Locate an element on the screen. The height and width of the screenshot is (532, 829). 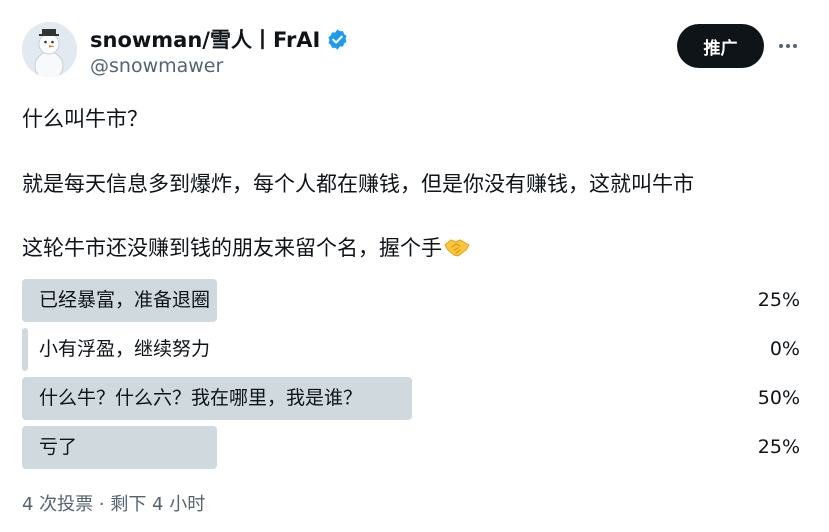
poll-footer: 4 次投票 · 剩下 4 小时 is located at coordinates (114, 504).